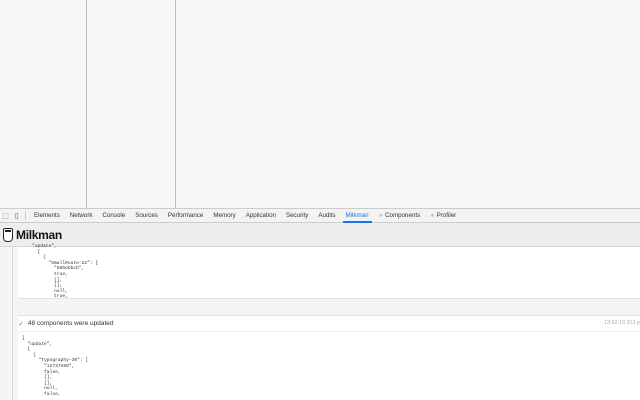 The height and width of the screenshot is (400, 640). What do you see at coordinates (622, 323) in the screenshot?
I see `log-entry-timestamp: 13:52:13.313 p` at bounding box center [622, 323].